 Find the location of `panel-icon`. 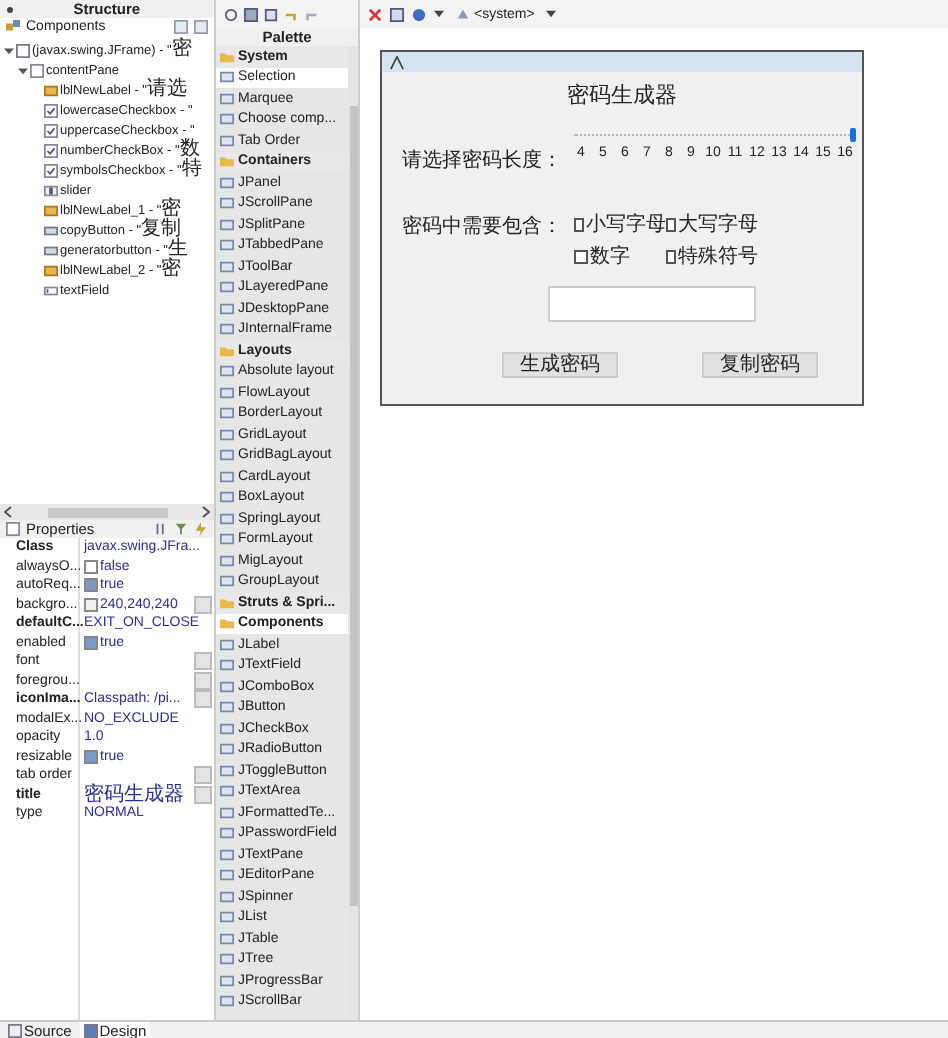

panel-icon is located at coordinates (37, 70).